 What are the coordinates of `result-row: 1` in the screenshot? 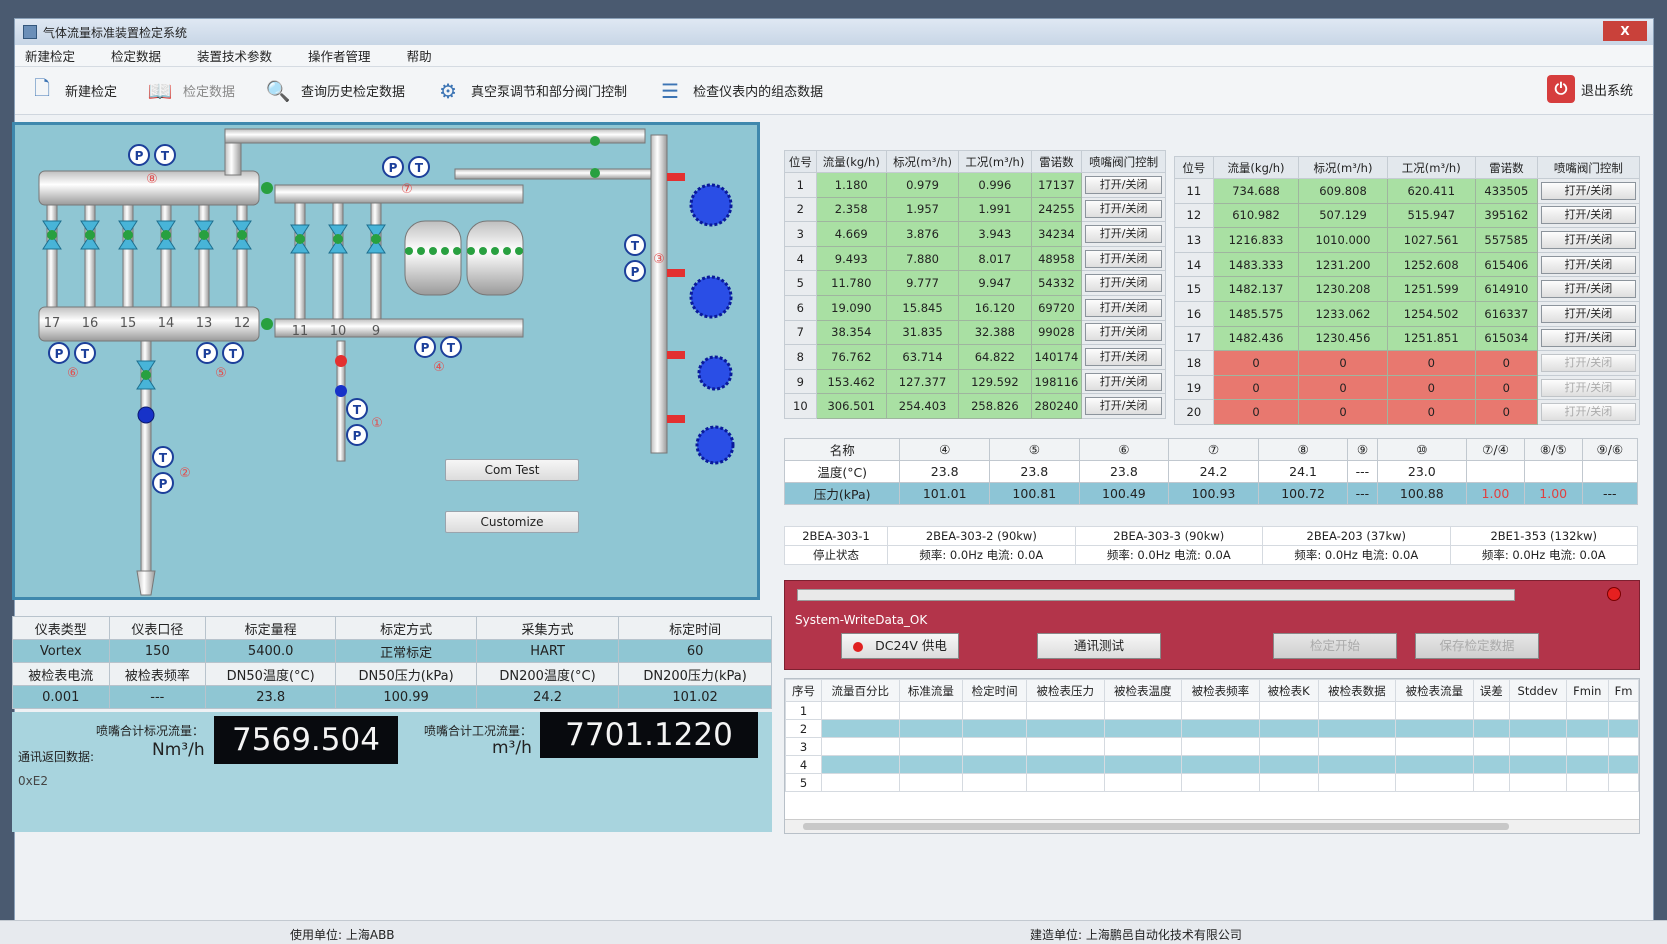 It's located at (1212, 710).